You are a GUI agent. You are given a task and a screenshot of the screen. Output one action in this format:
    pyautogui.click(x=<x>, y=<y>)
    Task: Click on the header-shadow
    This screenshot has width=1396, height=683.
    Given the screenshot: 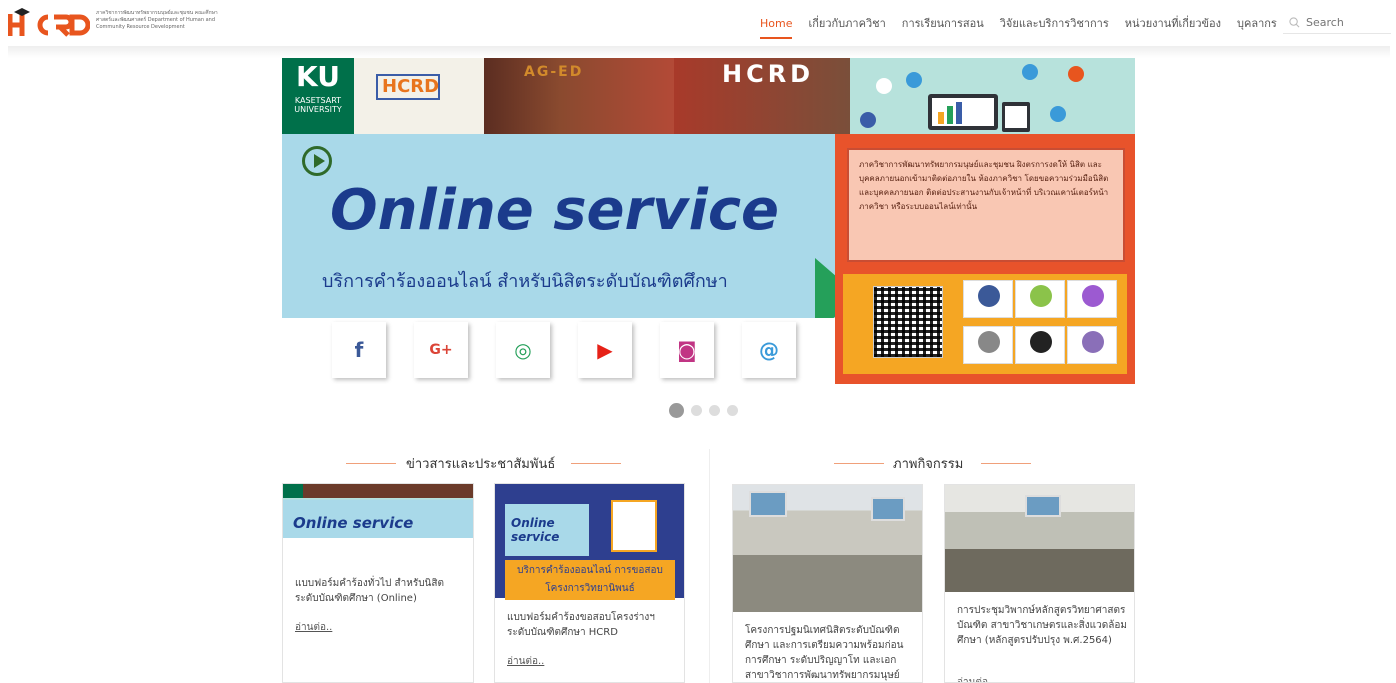 What is the action you would take?
    pyautogui.click(x=699, y=52)
    